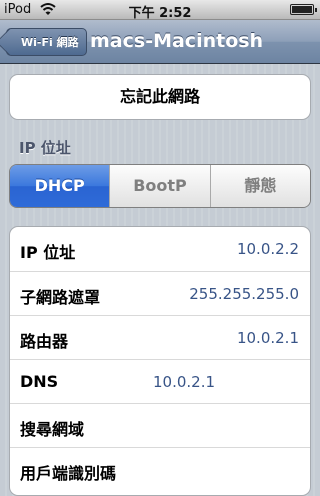 This screenshot has height=496, width=320. I want to click on segment-static: 靜態, so click(259, 186).